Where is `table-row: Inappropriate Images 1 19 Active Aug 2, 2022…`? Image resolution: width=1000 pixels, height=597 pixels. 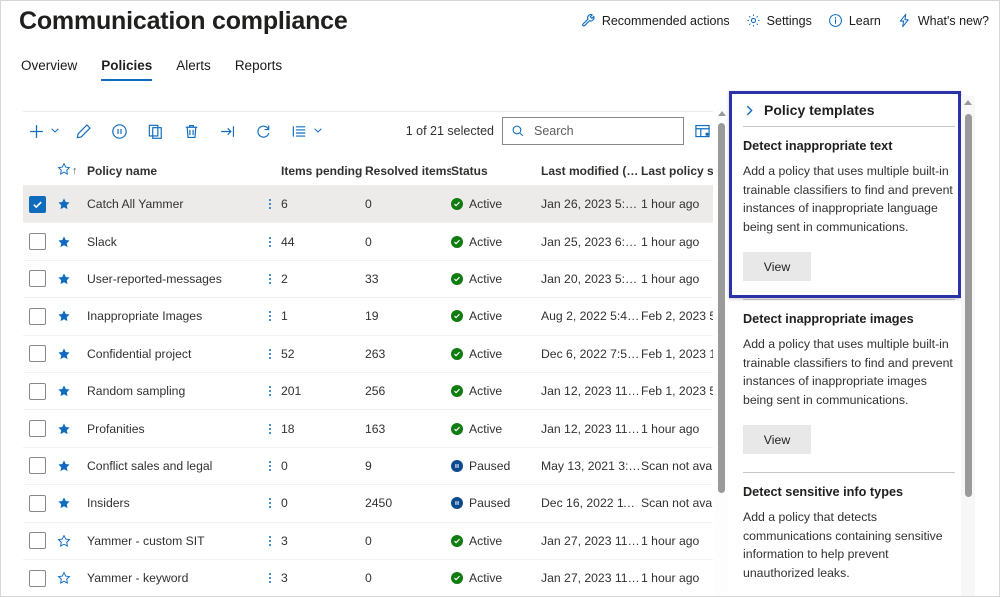 table-row: Inappropriate Images 1 19 Active Aug 2, 2022… is located at coordinates (368, 317).